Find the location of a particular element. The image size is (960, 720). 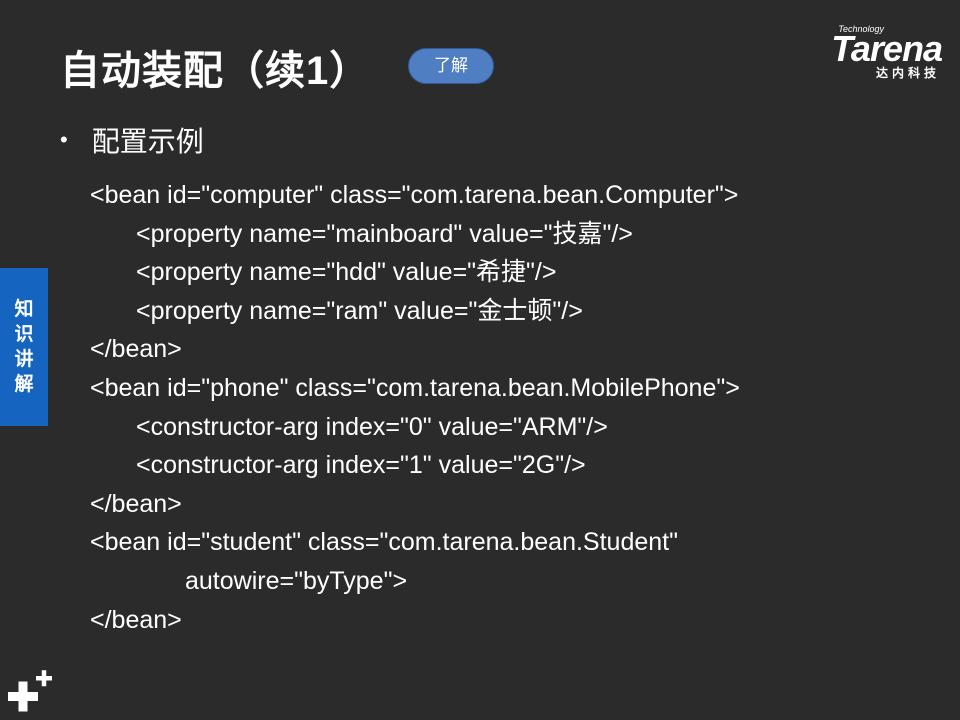

side-tab-char: 识 is located at coordinates (24, 334).